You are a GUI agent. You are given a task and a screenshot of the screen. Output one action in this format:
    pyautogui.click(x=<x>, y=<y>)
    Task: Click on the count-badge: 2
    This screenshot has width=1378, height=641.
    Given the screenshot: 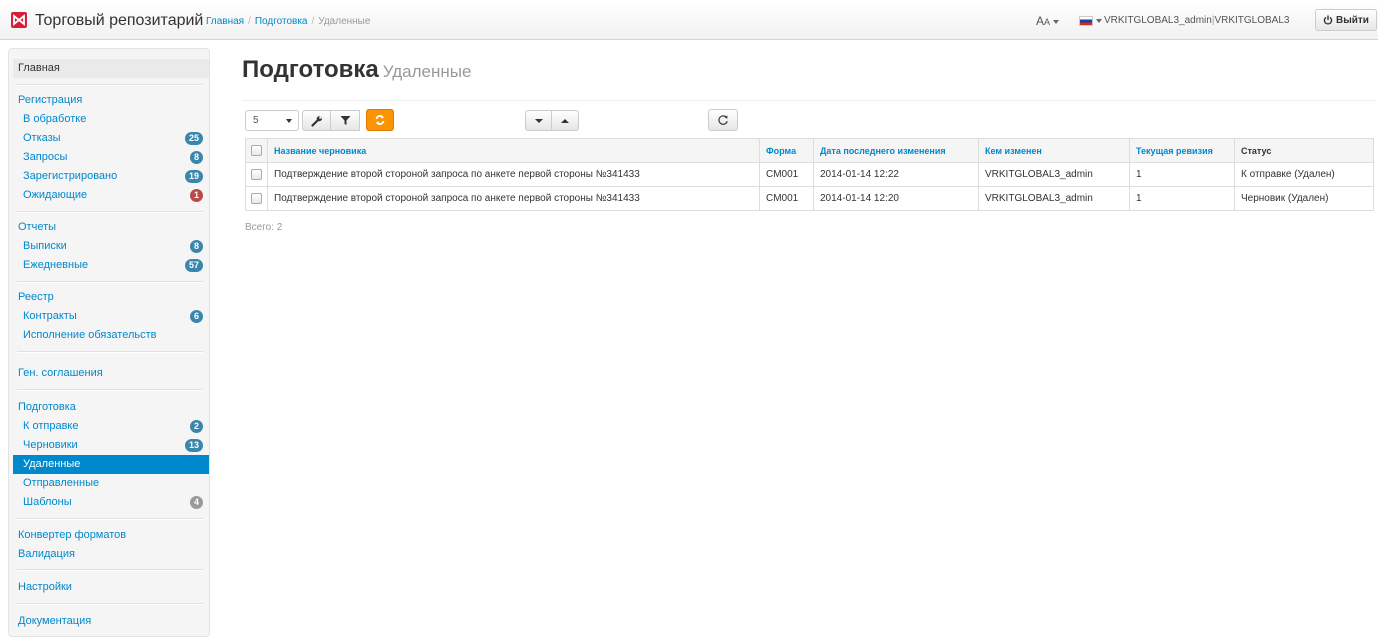 What is the action you would take?
    pyautogui.click(x=196, y=426)
    